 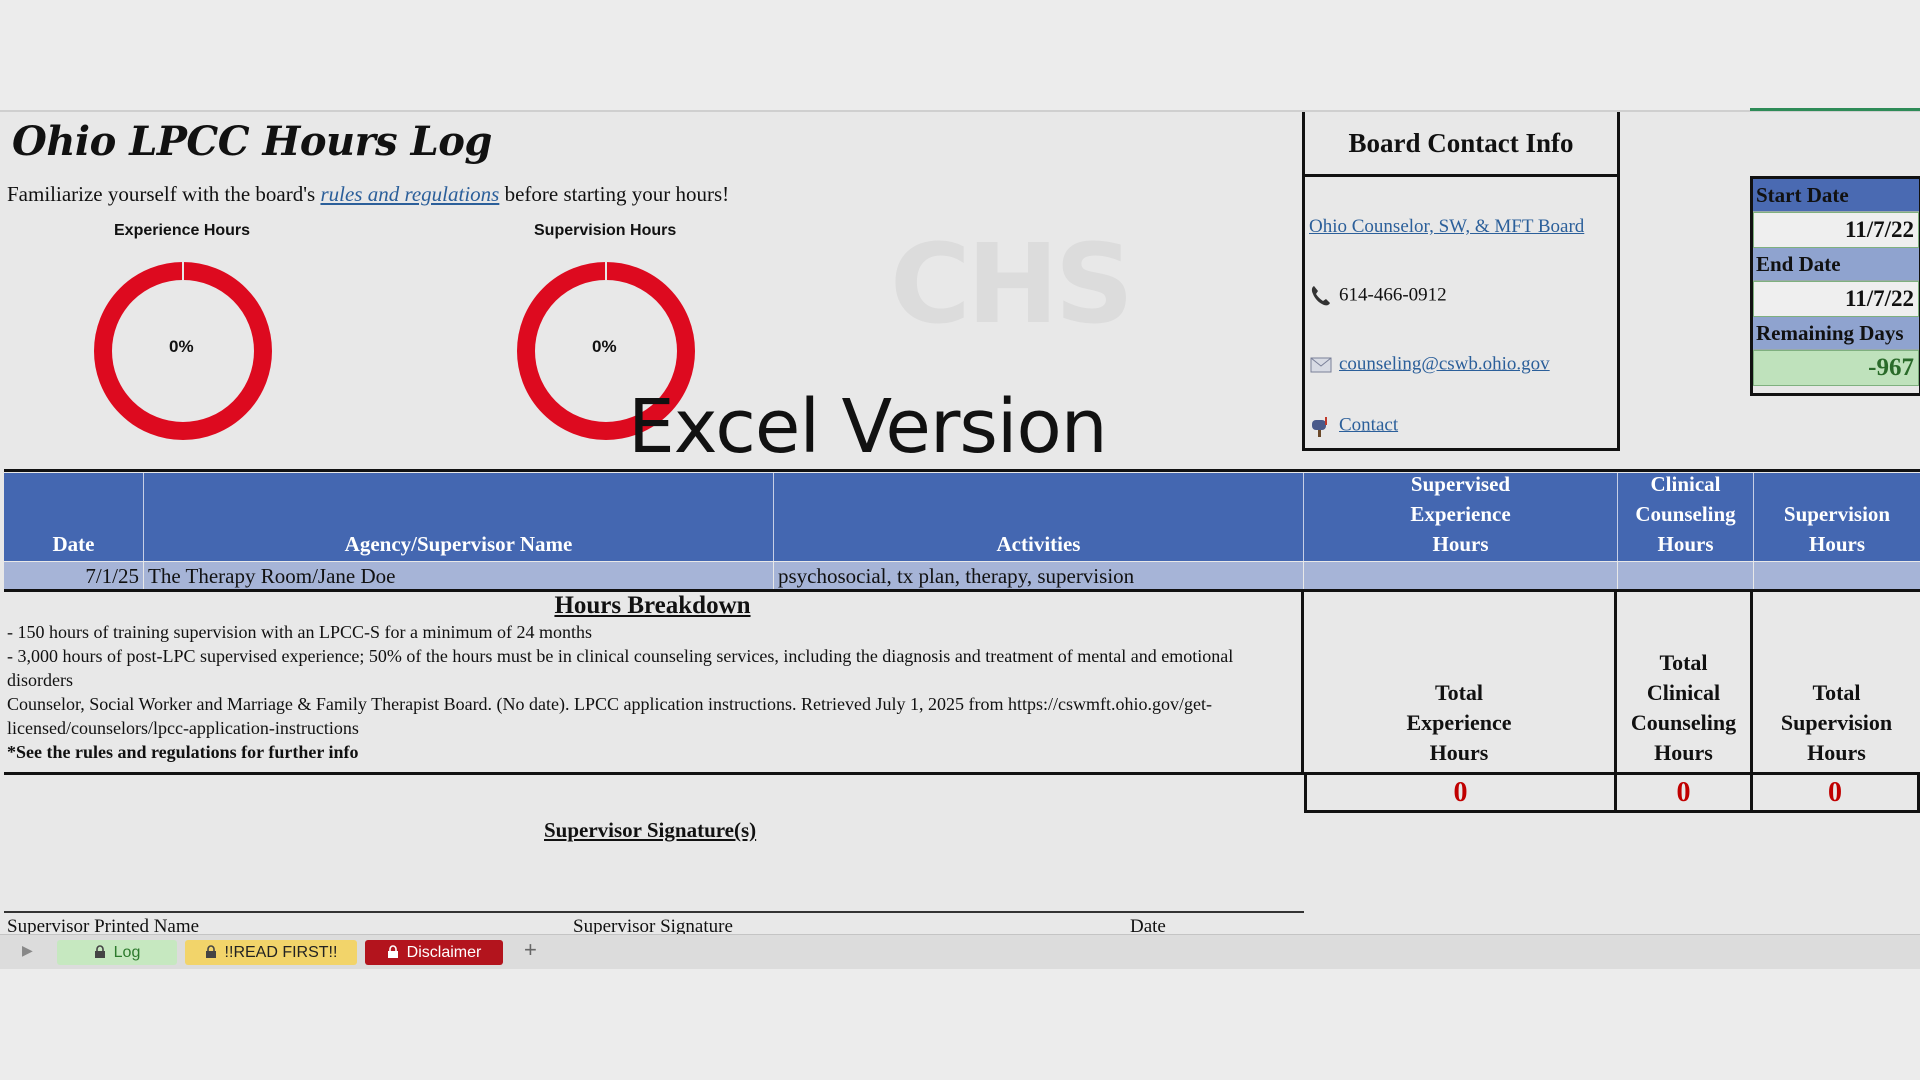 I want to click on board-website-link: Ohio Counselor, SW, & MFT Board, so click(x=1446, y=226).